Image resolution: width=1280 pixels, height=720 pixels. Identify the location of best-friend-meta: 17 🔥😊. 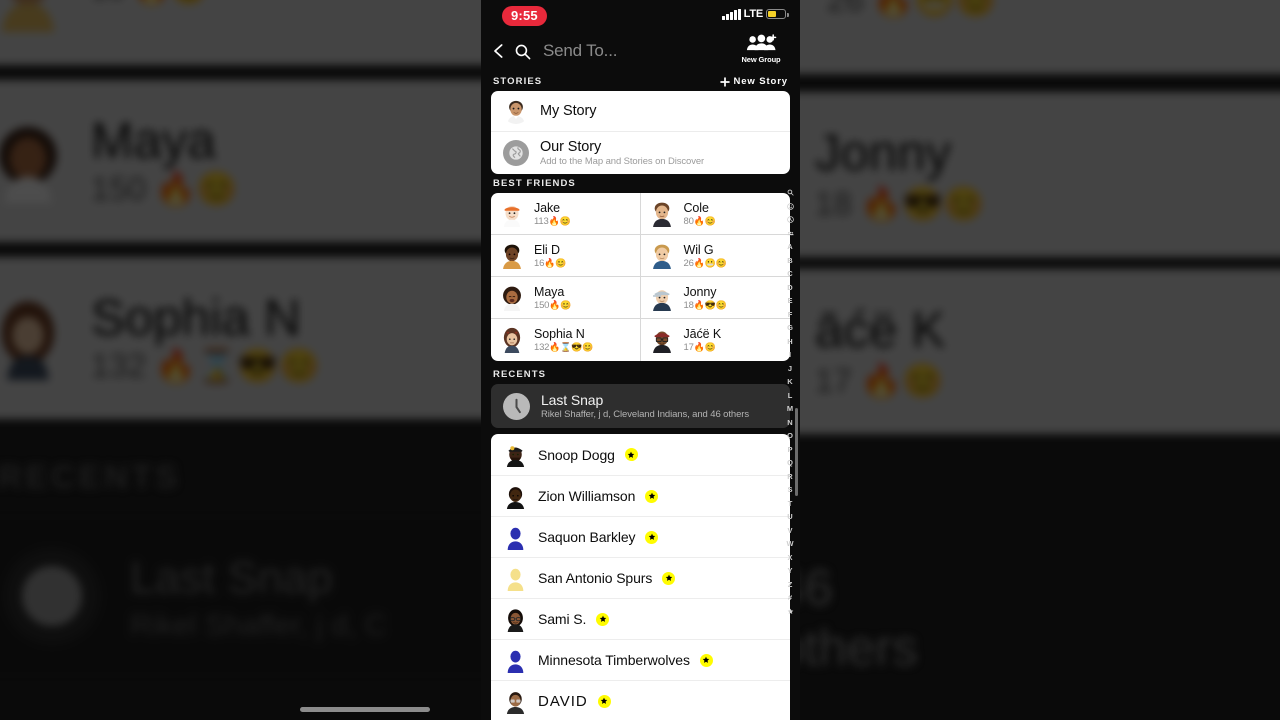
(703, 347).